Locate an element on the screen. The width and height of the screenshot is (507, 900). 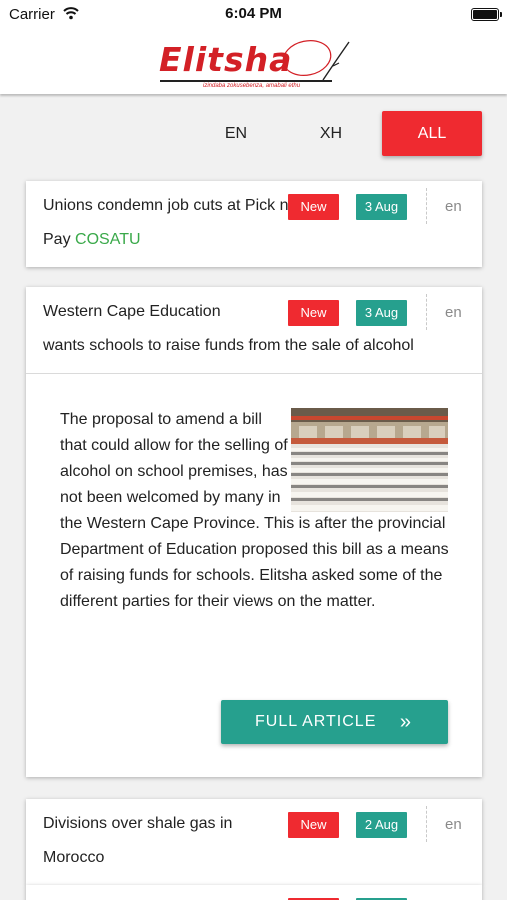
logo-text: Elitsha is located at coordinates (226, 59).